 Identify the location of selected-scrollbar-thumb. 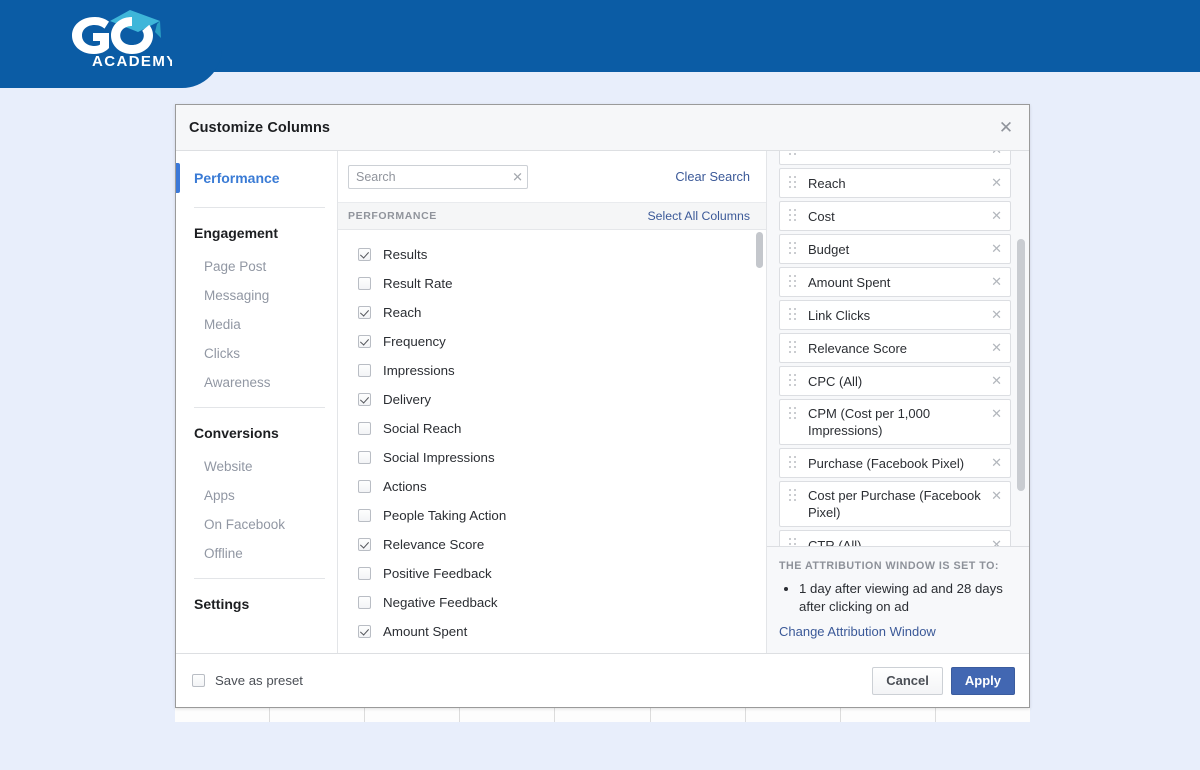
(1021, 365).